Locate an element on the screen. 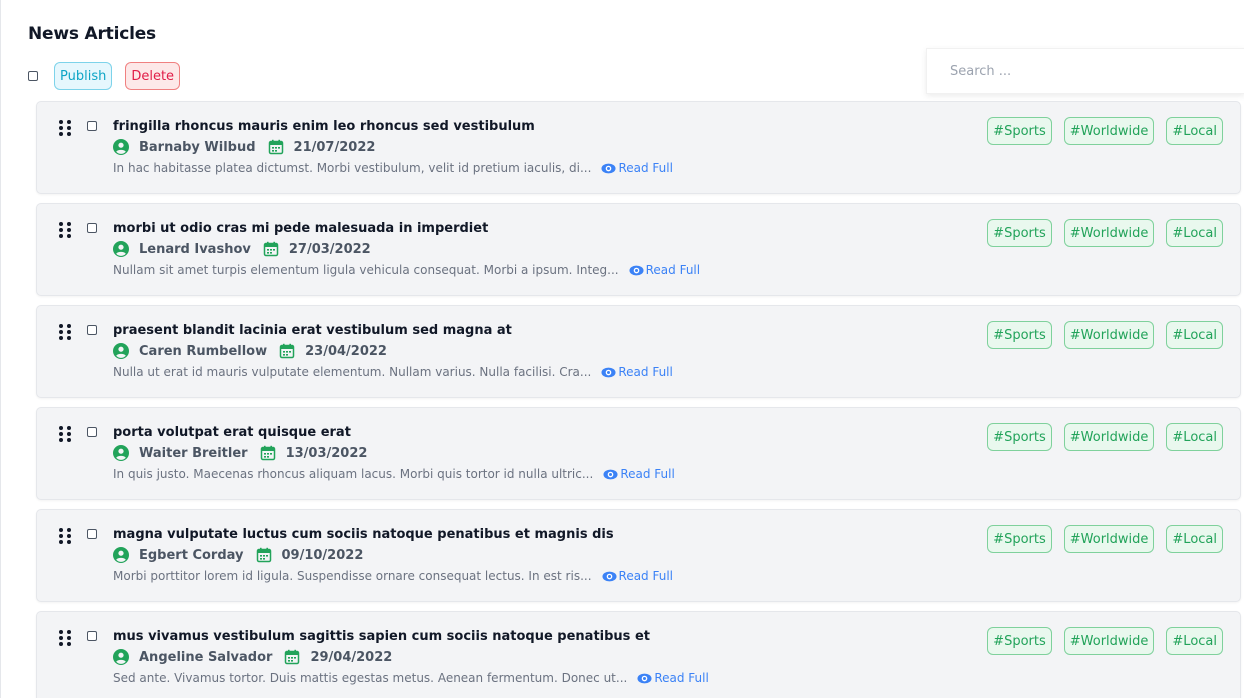 This screenshot has height=698, width=1244. select-all-checkbox is located at coordinates (33, 76).